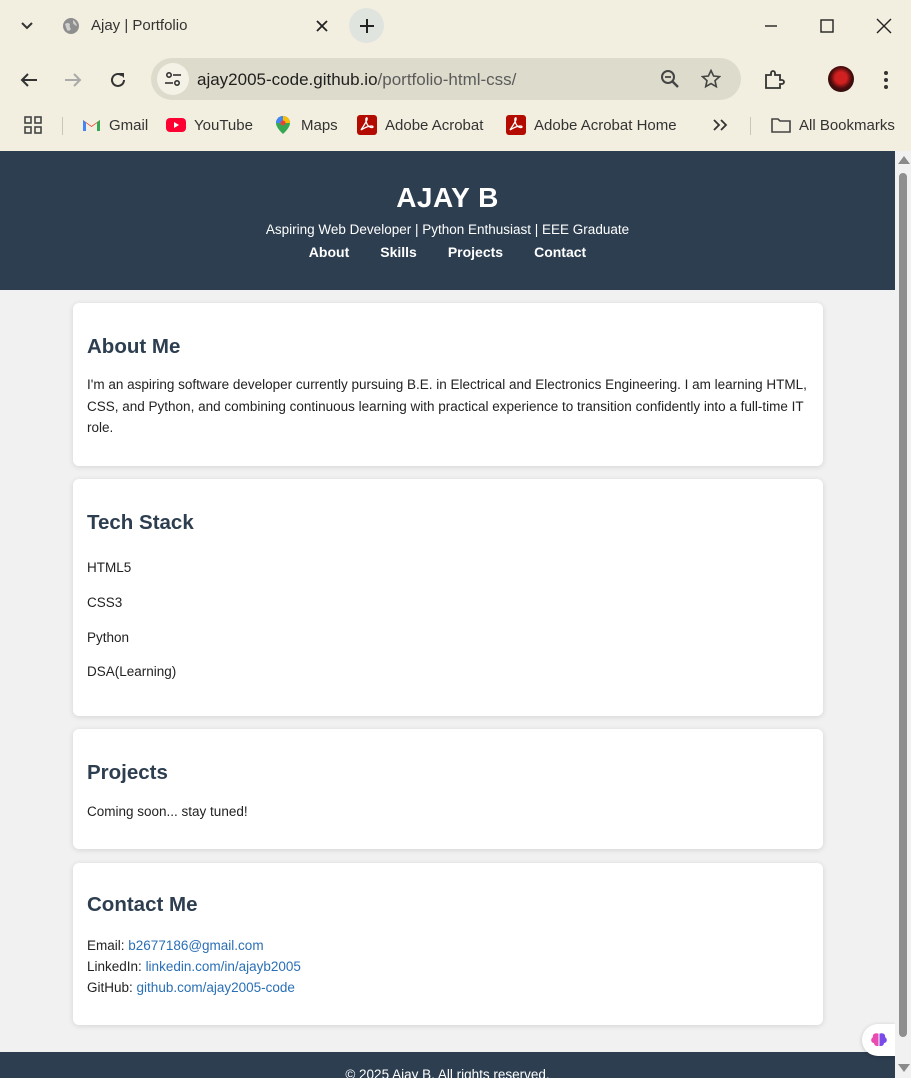  I want to click on skill-item: DSA(Learning), so click(132, 671).